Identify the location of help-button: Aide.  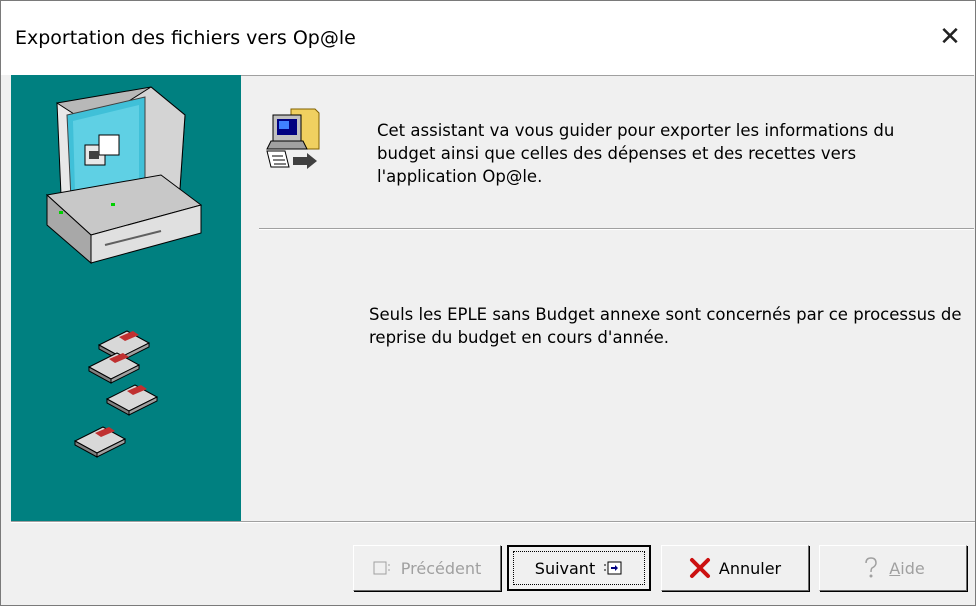
(893, 568).